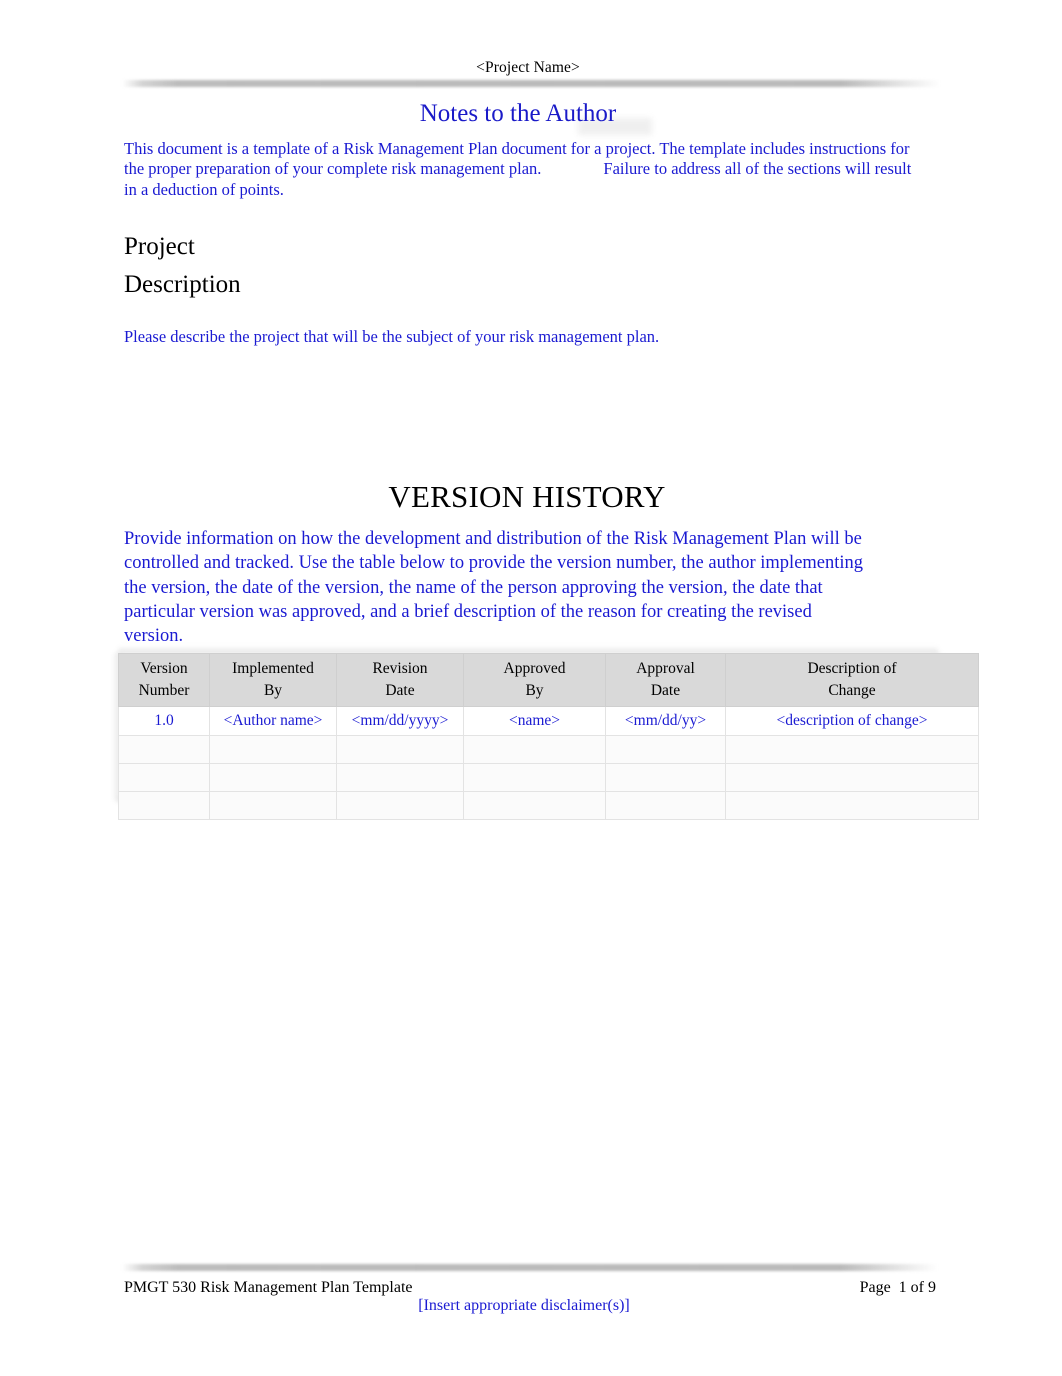 Image resolution: width=1062 pixels, height=1376 pixels. What do you see at coordinates (400, 680) in the screenshot?
I see `column-header-revision-date: Revision Date` at bounding box center [400, 680].